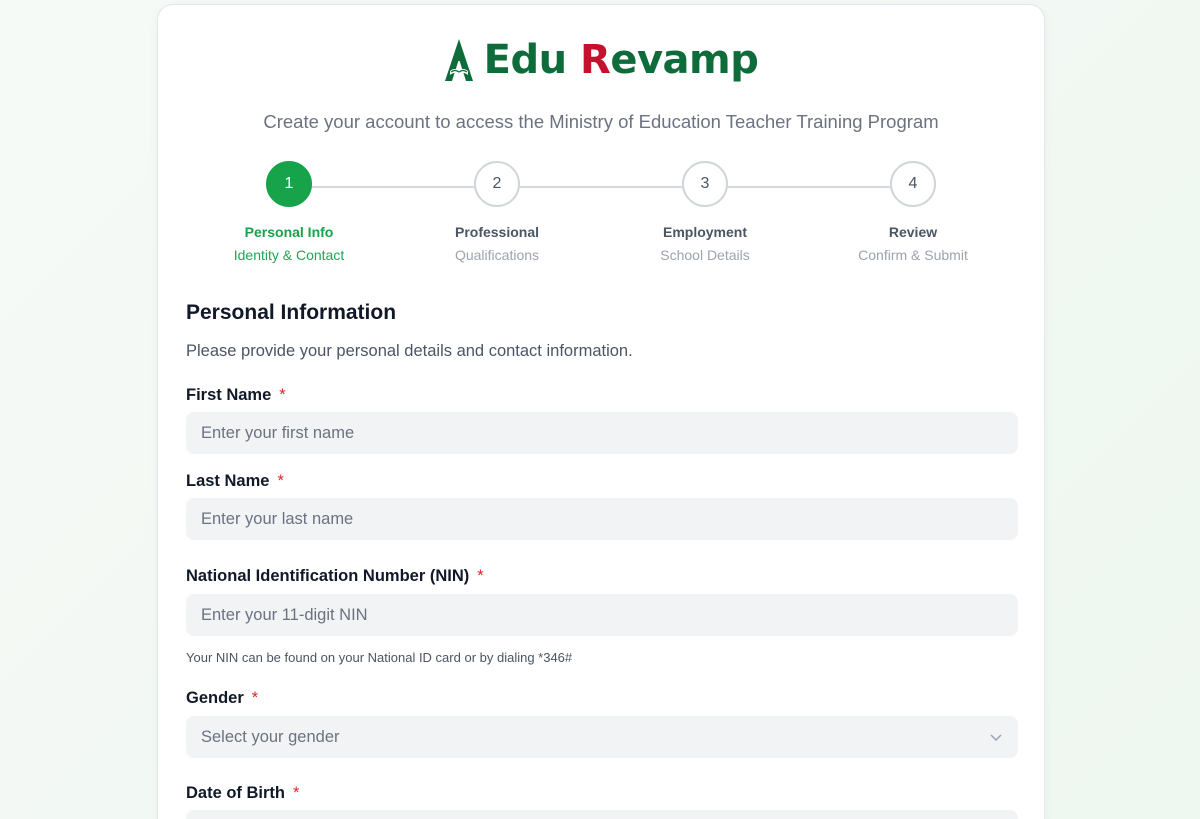  What do you see at coordinates (913, 255) in the screenshot?
I see `step-subtitle: Confirm & Submit` at bounding box center [913, 255].